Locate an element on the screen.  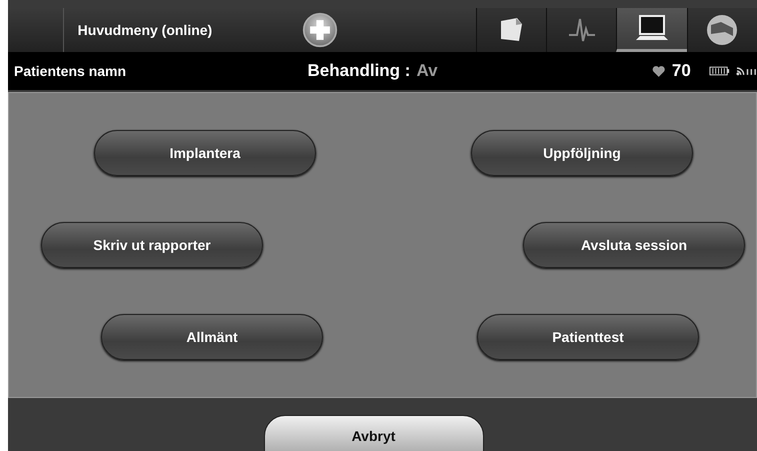
therapy-value: Av is located at coordinates (427, 71).